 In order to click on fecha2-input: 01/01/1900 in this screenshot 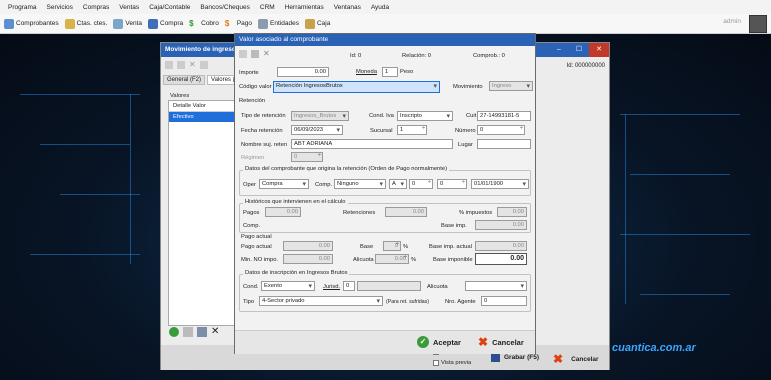, I will do `click(500, 184)`.